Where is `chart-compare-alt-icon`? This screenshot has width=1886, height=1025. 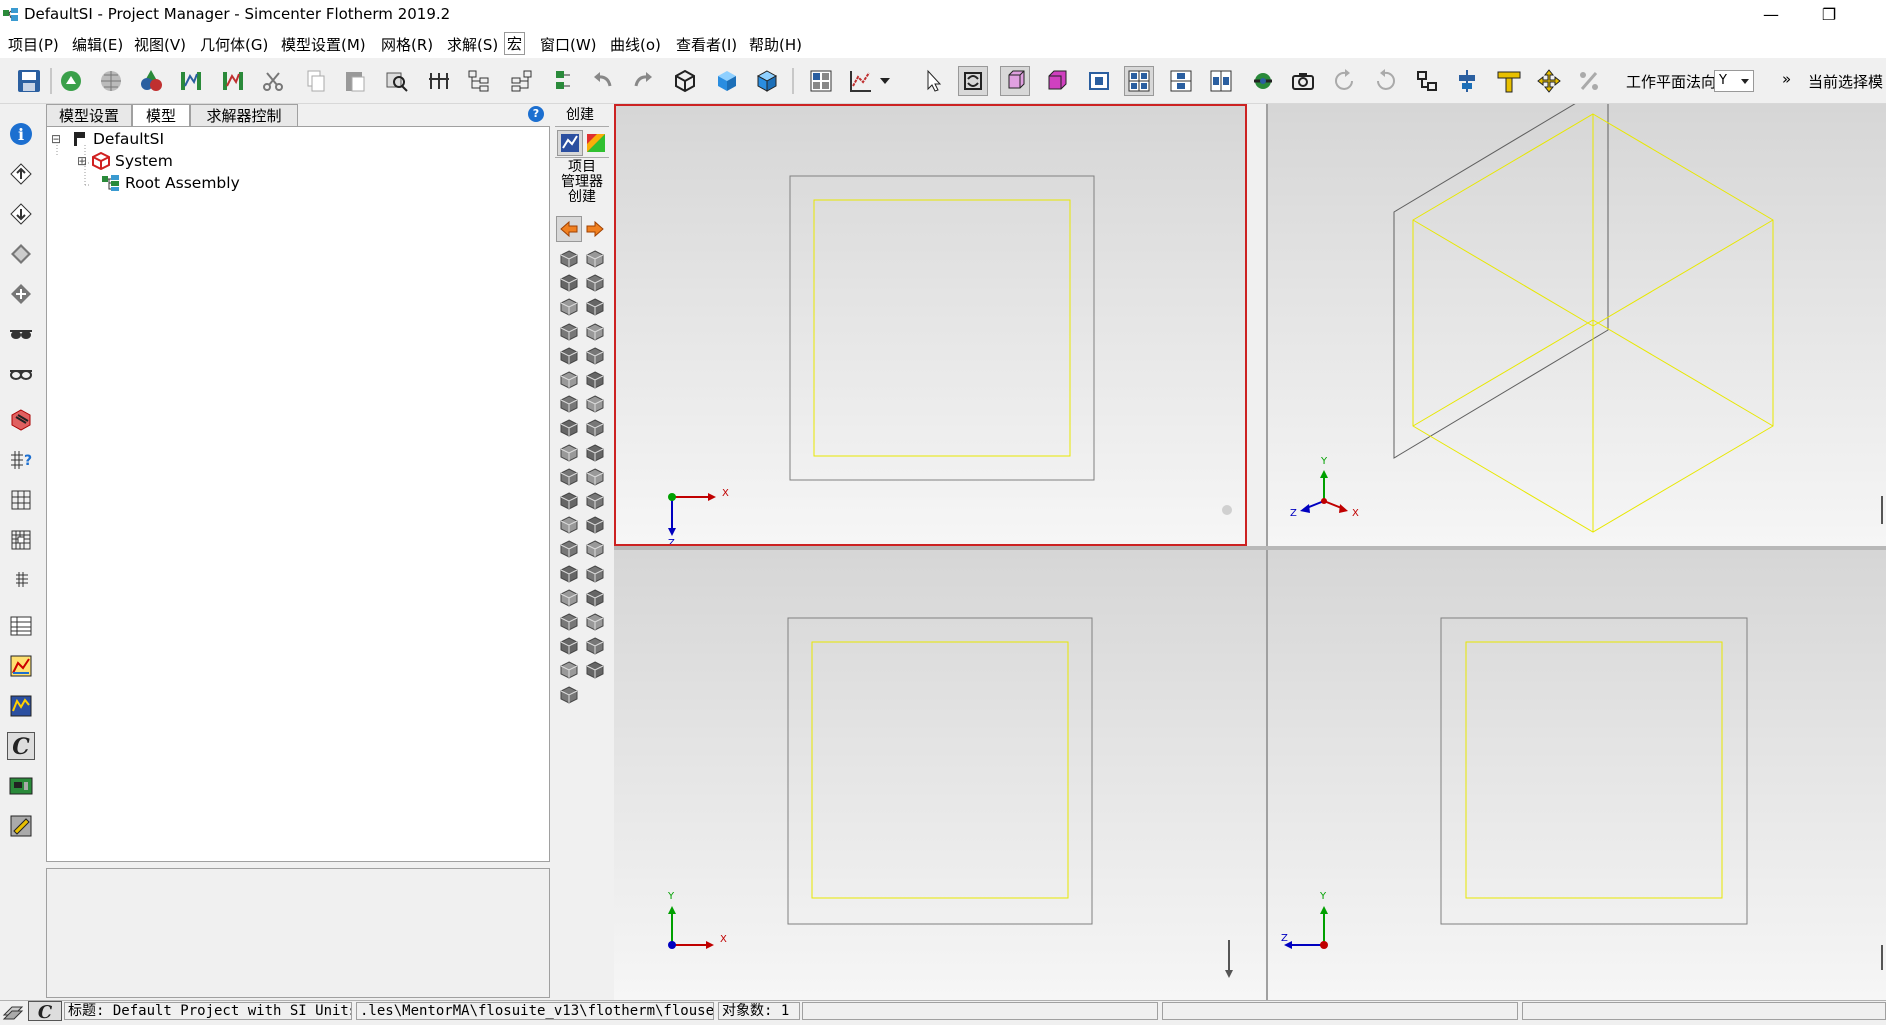 chart-compare-alt-icon is located at coordinates (233, 81).